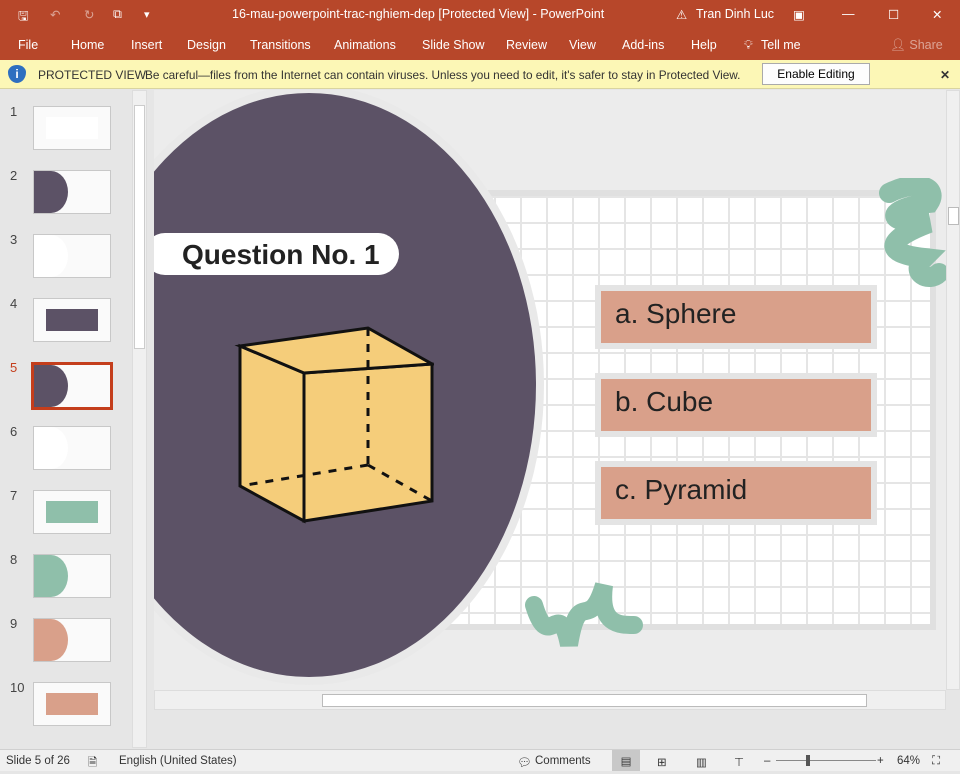 This screenshot has height=774, width=960. Describe the element at coordinates (74, 419) in the screenshot. I see `slide-thumbnails: 1 2 3 4 5 6 7 8 9 10` at that location.